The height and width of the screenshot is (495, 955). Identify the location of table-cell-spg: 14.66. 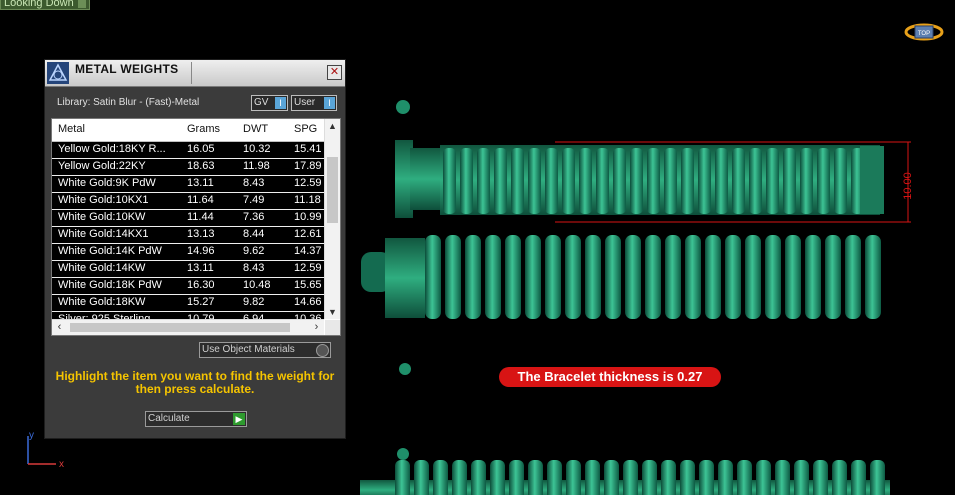
(308, 302).